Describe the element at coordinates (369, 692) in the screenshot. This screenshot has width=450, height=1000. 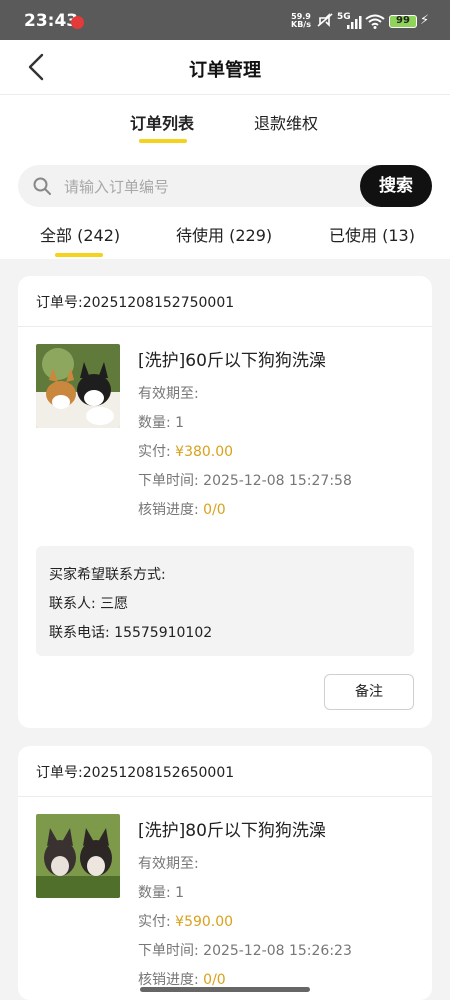
I see `note-button: 备注` at that location.